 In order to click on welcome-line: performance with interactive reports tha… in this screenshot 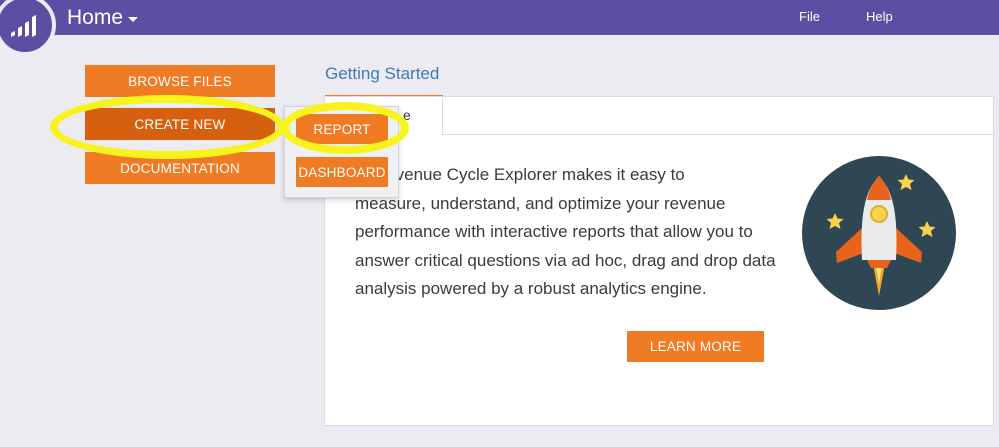, I will do `click(554, 231)`.